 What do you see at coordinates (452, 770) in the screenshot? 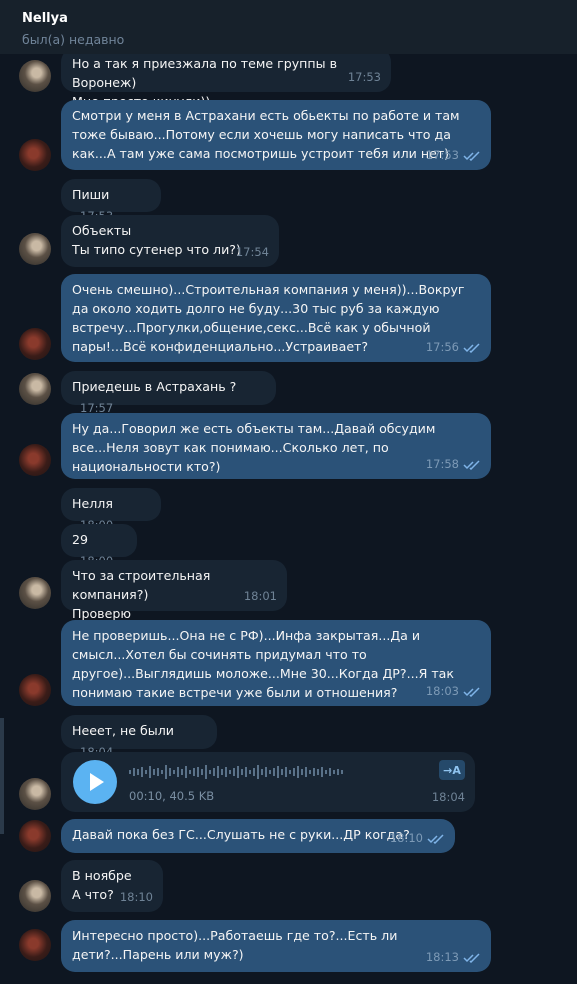
I see `transcribe-icon: →A` at bounding box center [452, 770].